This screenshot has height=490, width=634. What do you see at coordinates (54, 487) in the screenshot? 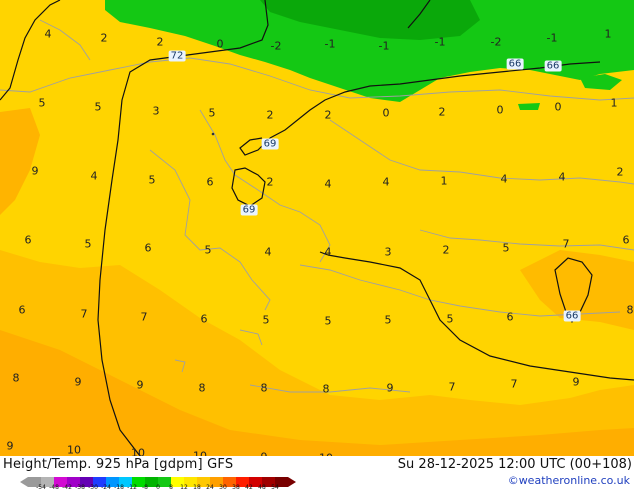
I see `scale-tick-label: -48` at bounding box center [54, 487].